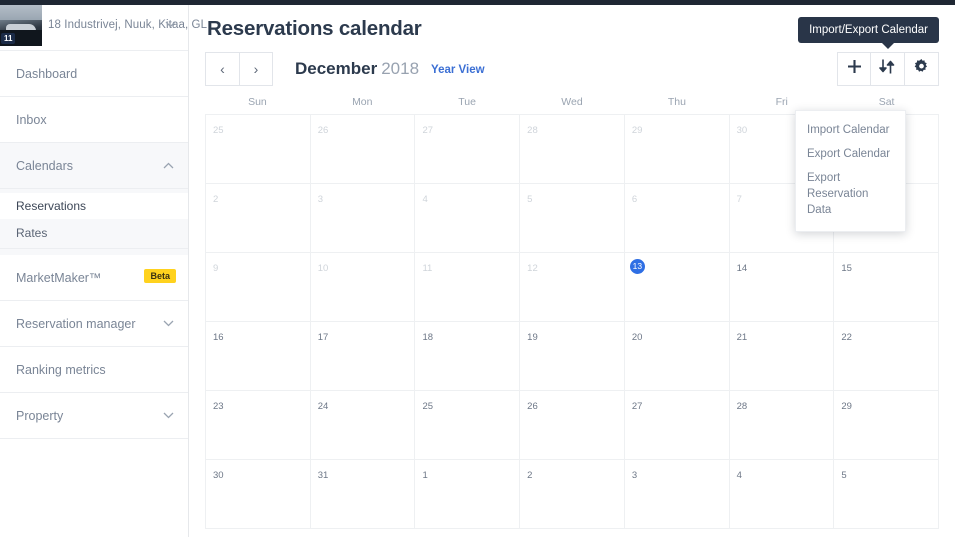  I want to click on calendar-day-cell: 6, so click(677, 218).